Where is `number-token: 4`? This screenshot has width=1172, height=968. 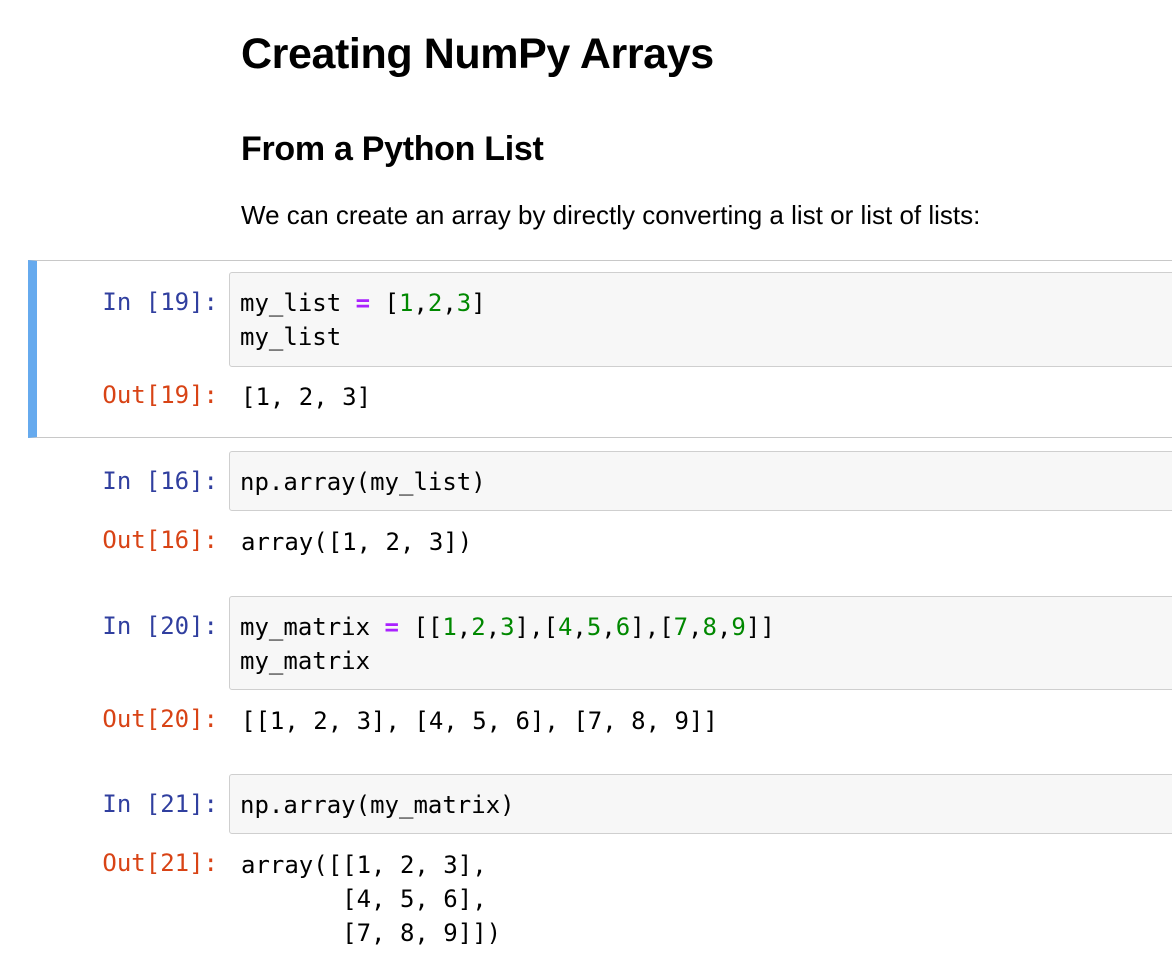 number-token: 4 is located at coordinates (565, 627).